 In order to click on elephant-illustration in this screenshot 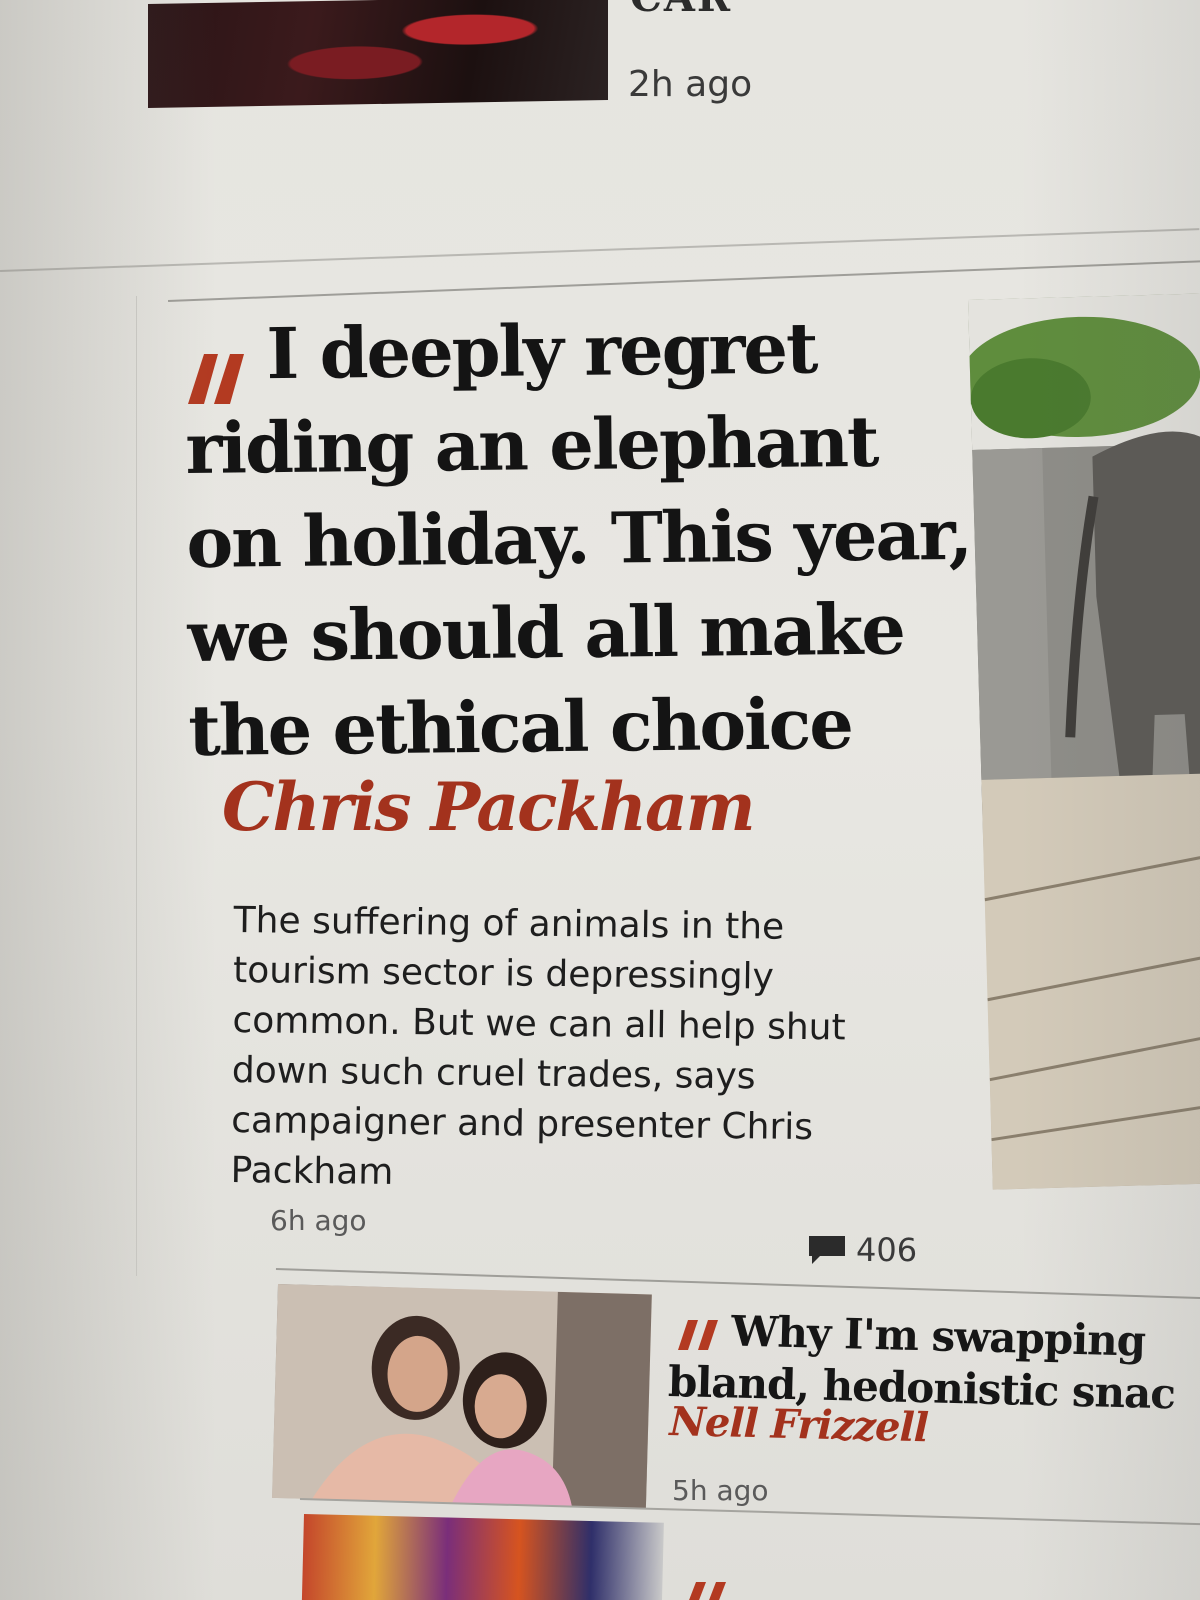, I will do `click(1084, 741)`.